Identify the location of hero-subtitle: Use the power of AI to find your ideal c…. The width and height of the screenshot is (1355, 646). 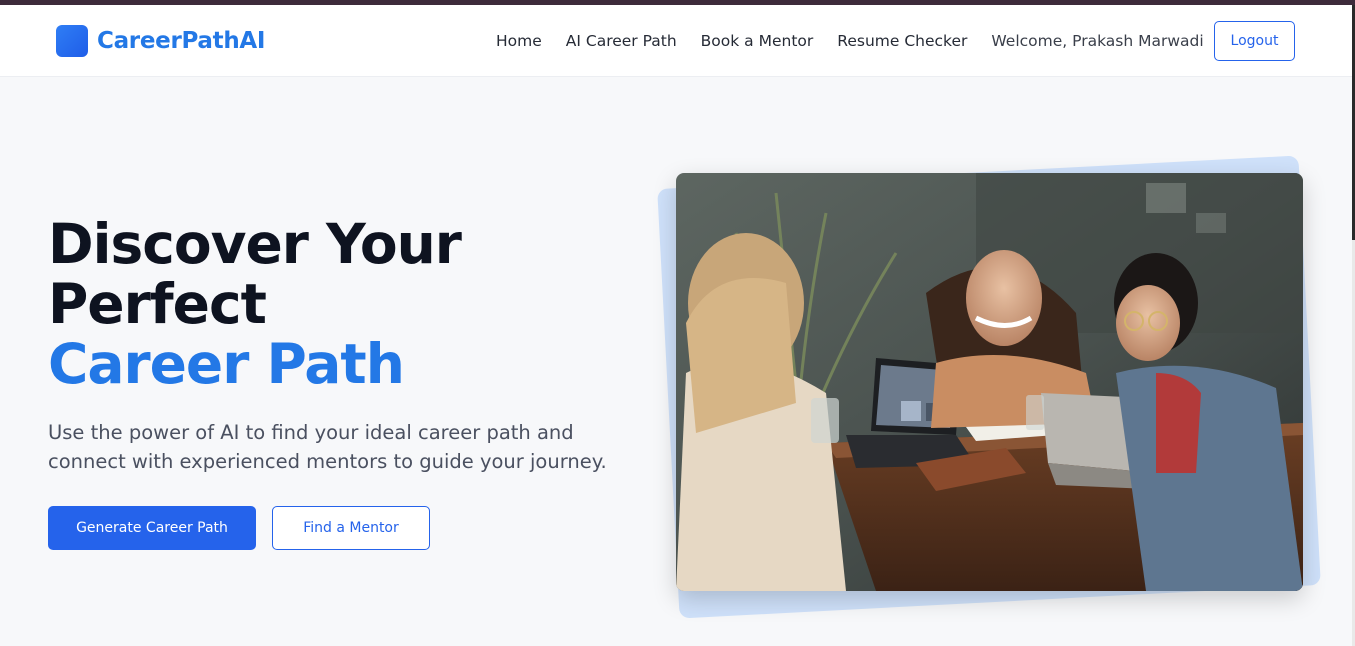
(327, 447).